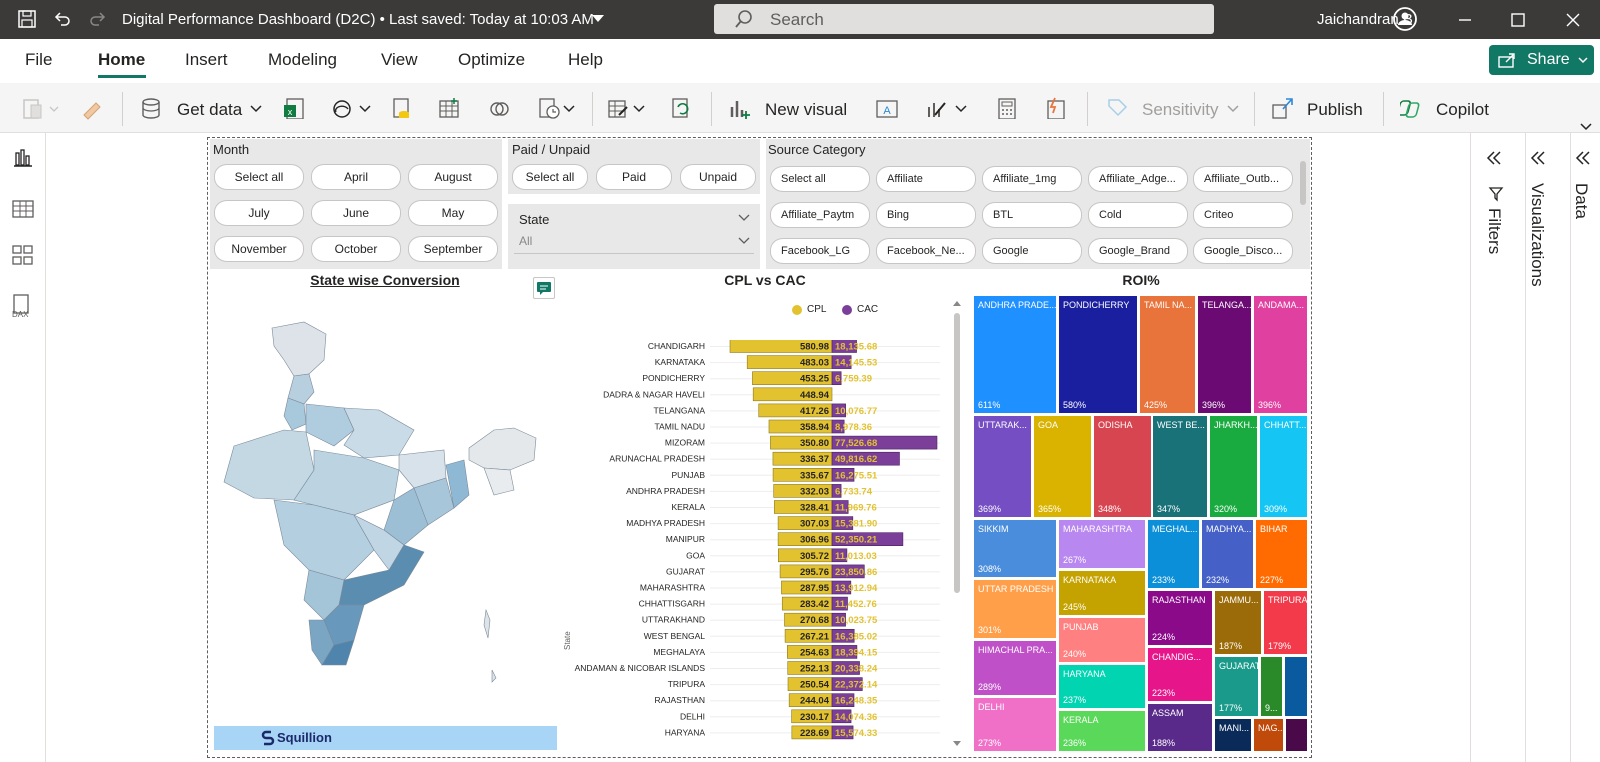 The width and height of the screenshot is (1600, 762). What do you see at coordinates (1303, 183) in the screenshot?
I see `source-slicer-scrollbar` at bounding box center [1303, 183].